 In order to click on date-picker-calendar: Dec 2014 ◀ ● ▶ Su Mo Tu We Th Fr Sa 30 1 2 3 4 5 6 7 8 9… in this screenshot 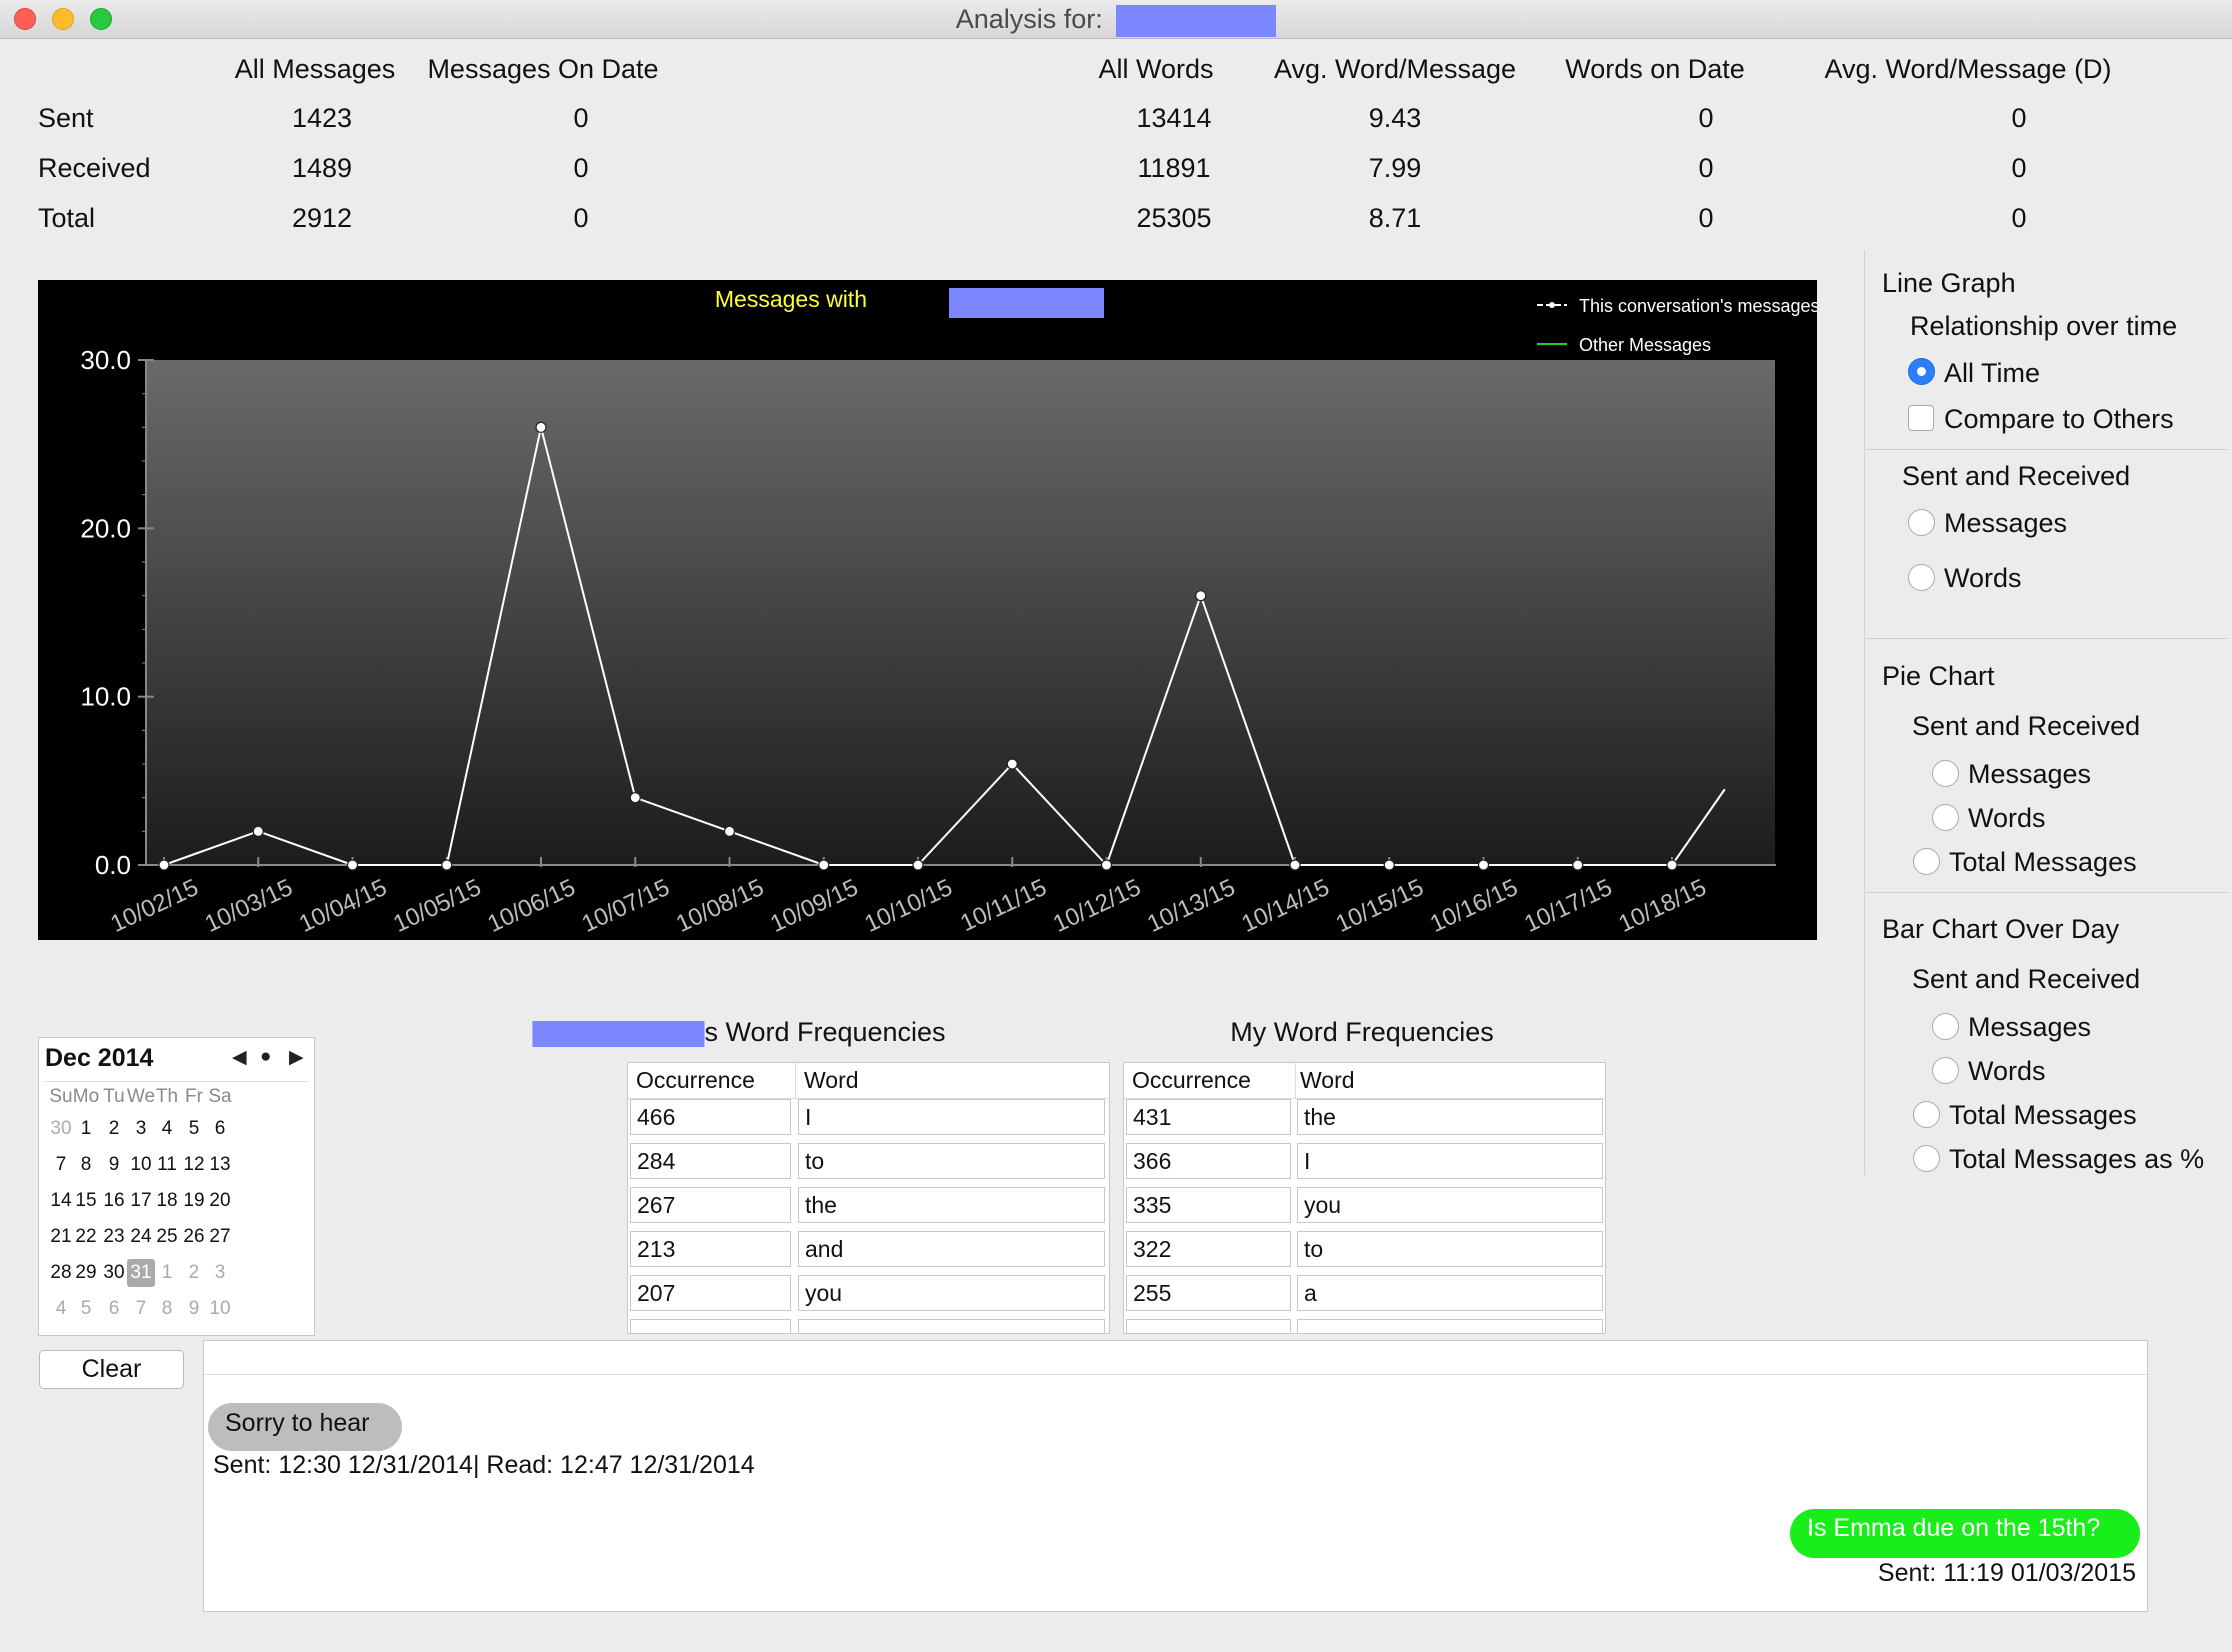, I will do `click(176, 1186)`.